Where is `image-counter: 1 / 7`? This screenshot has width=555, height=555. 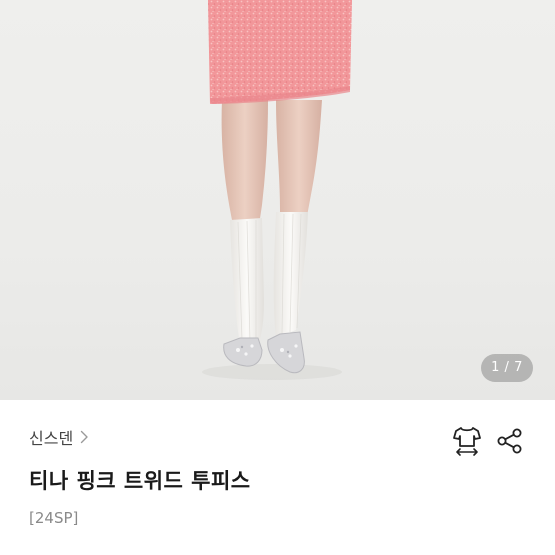 image-counter: 1 / 7 is located at coordinates (507, 368).